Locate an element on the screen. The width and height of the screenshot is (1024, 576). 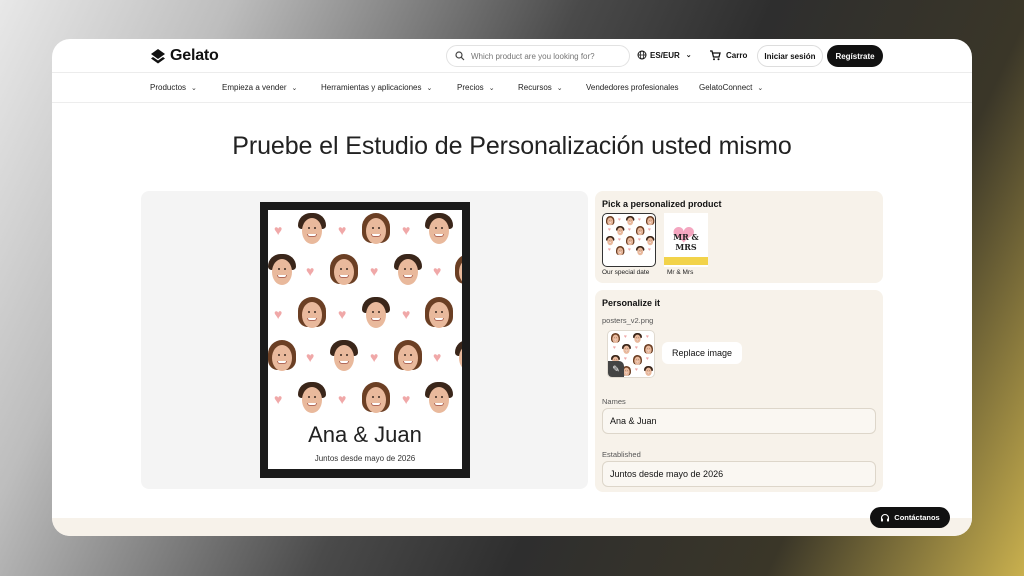
register-button: Regístrate is located at coordinates (855, 56).